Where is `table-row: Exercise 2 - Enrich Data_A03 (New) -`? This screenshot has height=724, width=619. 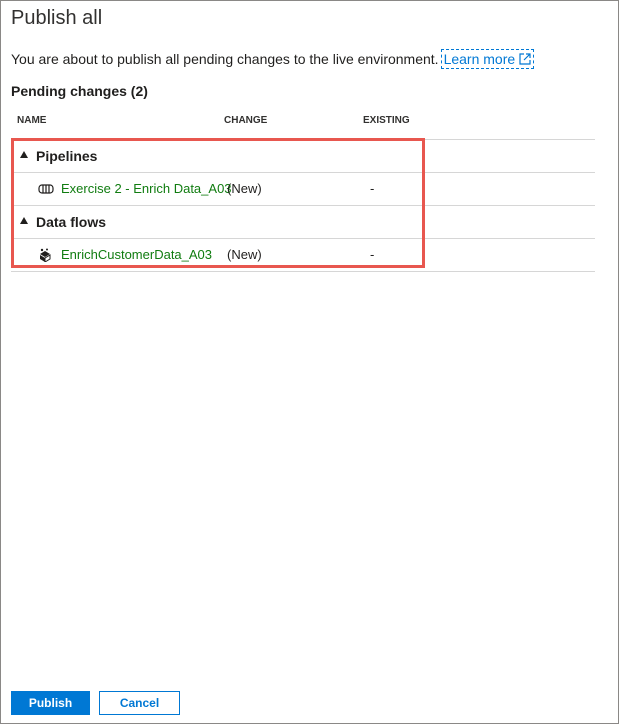 table-row: Exercise 2 - Enrich Data_A03 (New) - is located at coordinates (303, 188).